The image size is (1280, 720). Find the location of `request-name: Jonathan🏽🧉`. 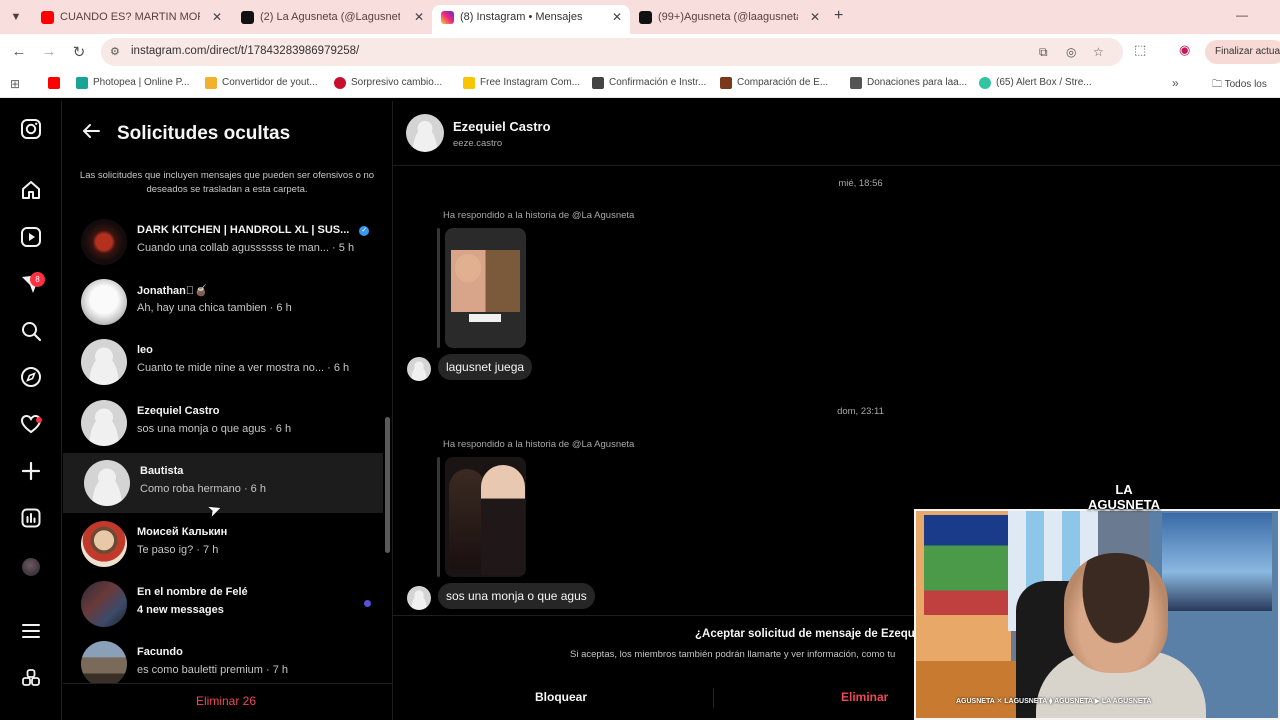

request-name: Jonathan🏽🧉 is located at coordinates (172, 291).